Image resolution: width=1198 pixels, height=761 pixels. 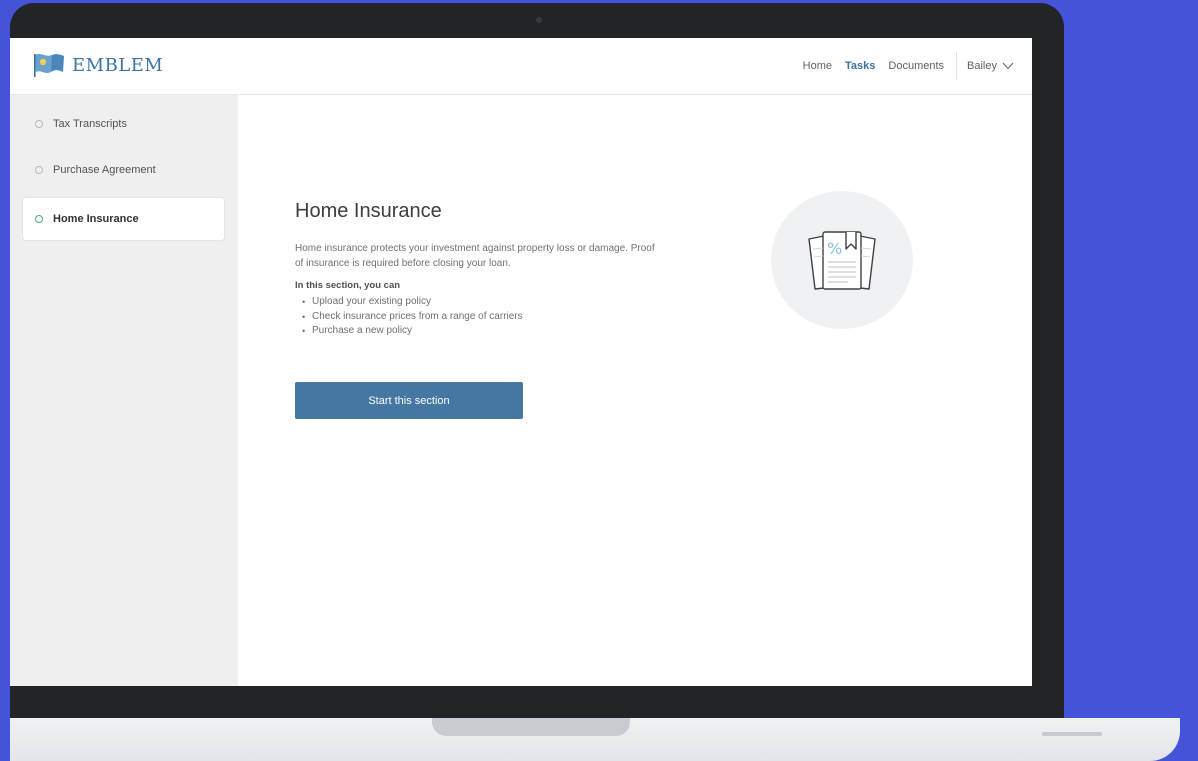 I want to click on brand-name: EMBLEM, so click(x=118, y=65).